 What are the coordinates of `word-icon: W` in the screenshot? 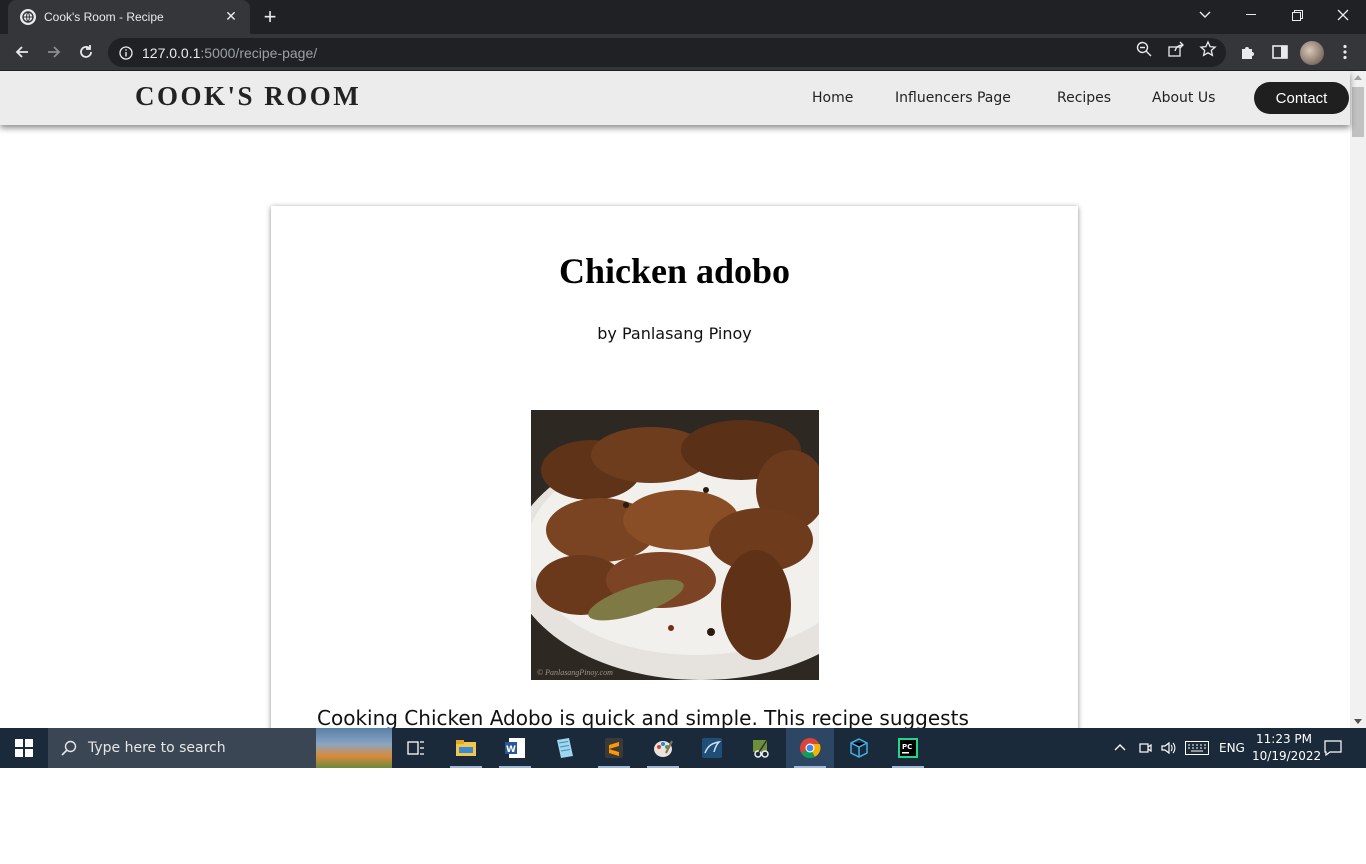 It's located at (515, 748).